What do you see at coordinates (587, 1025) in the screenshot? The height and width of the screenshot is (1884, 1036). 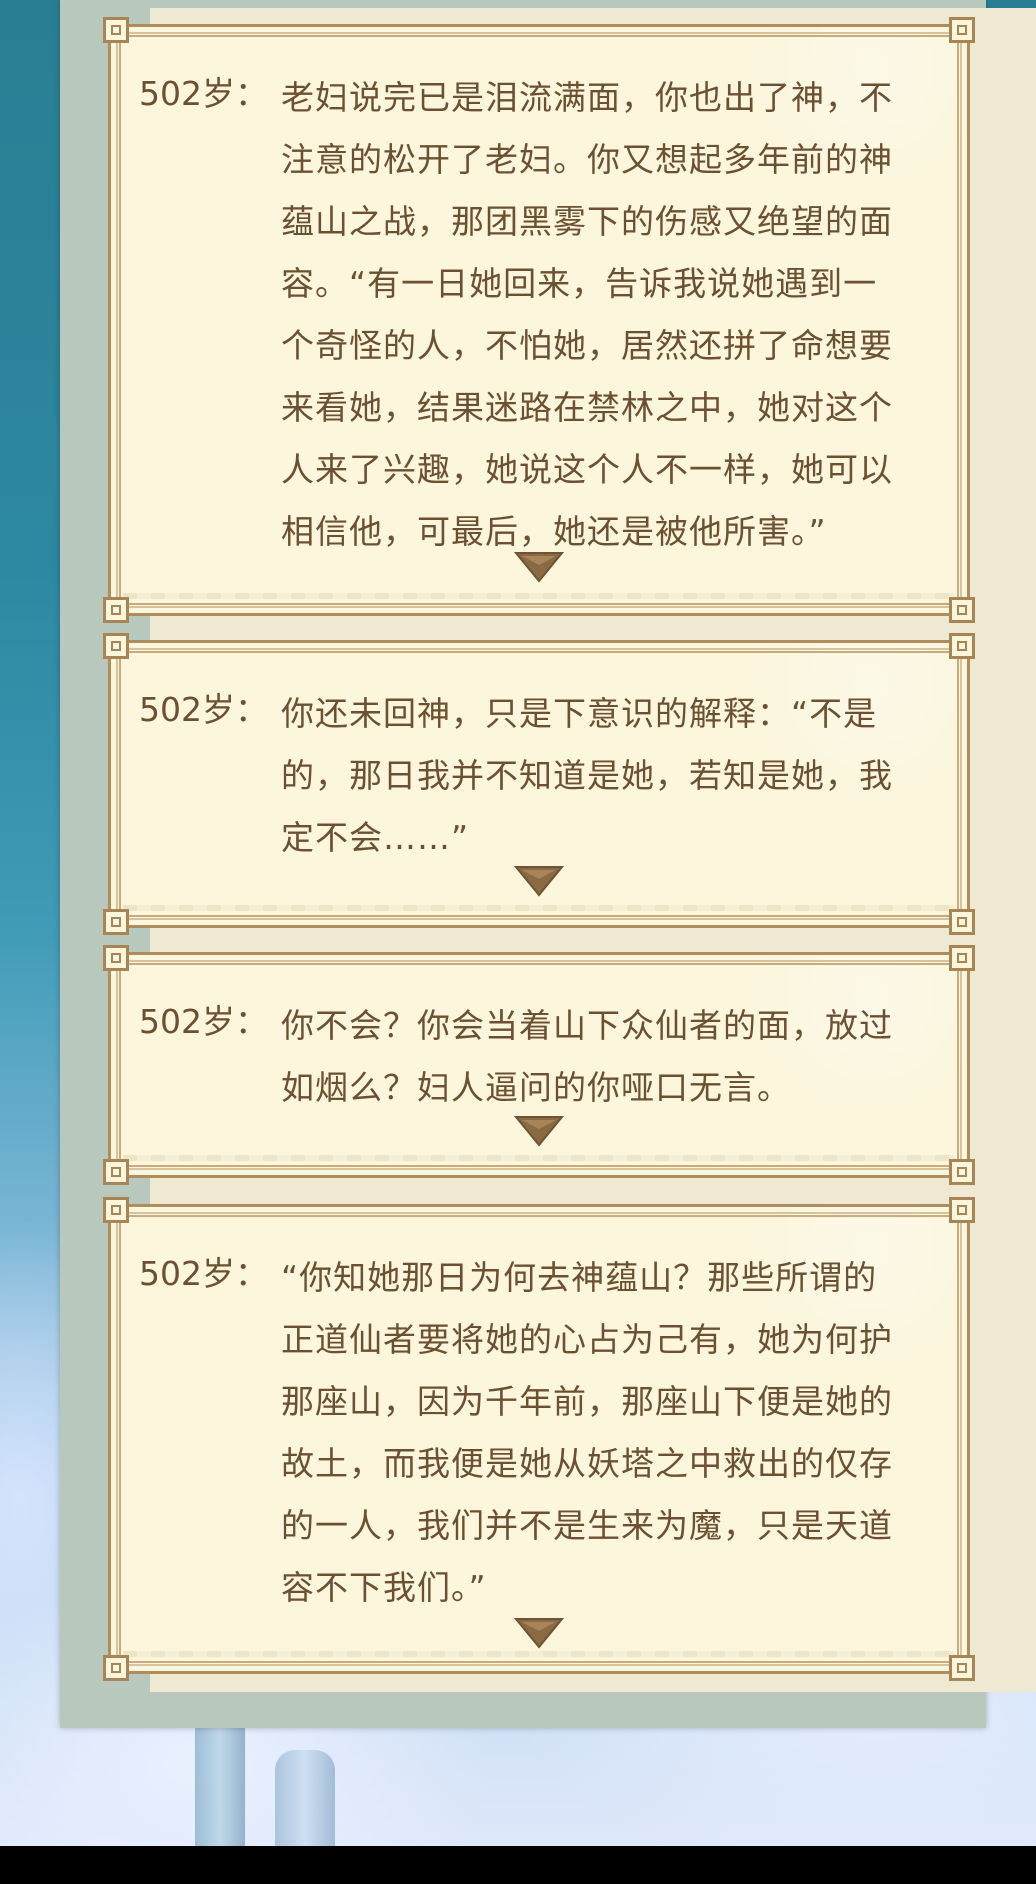 I see `entry-line: 你不会？你会当着山下众仙者的面，放过` at bounding box center [587, 1025].